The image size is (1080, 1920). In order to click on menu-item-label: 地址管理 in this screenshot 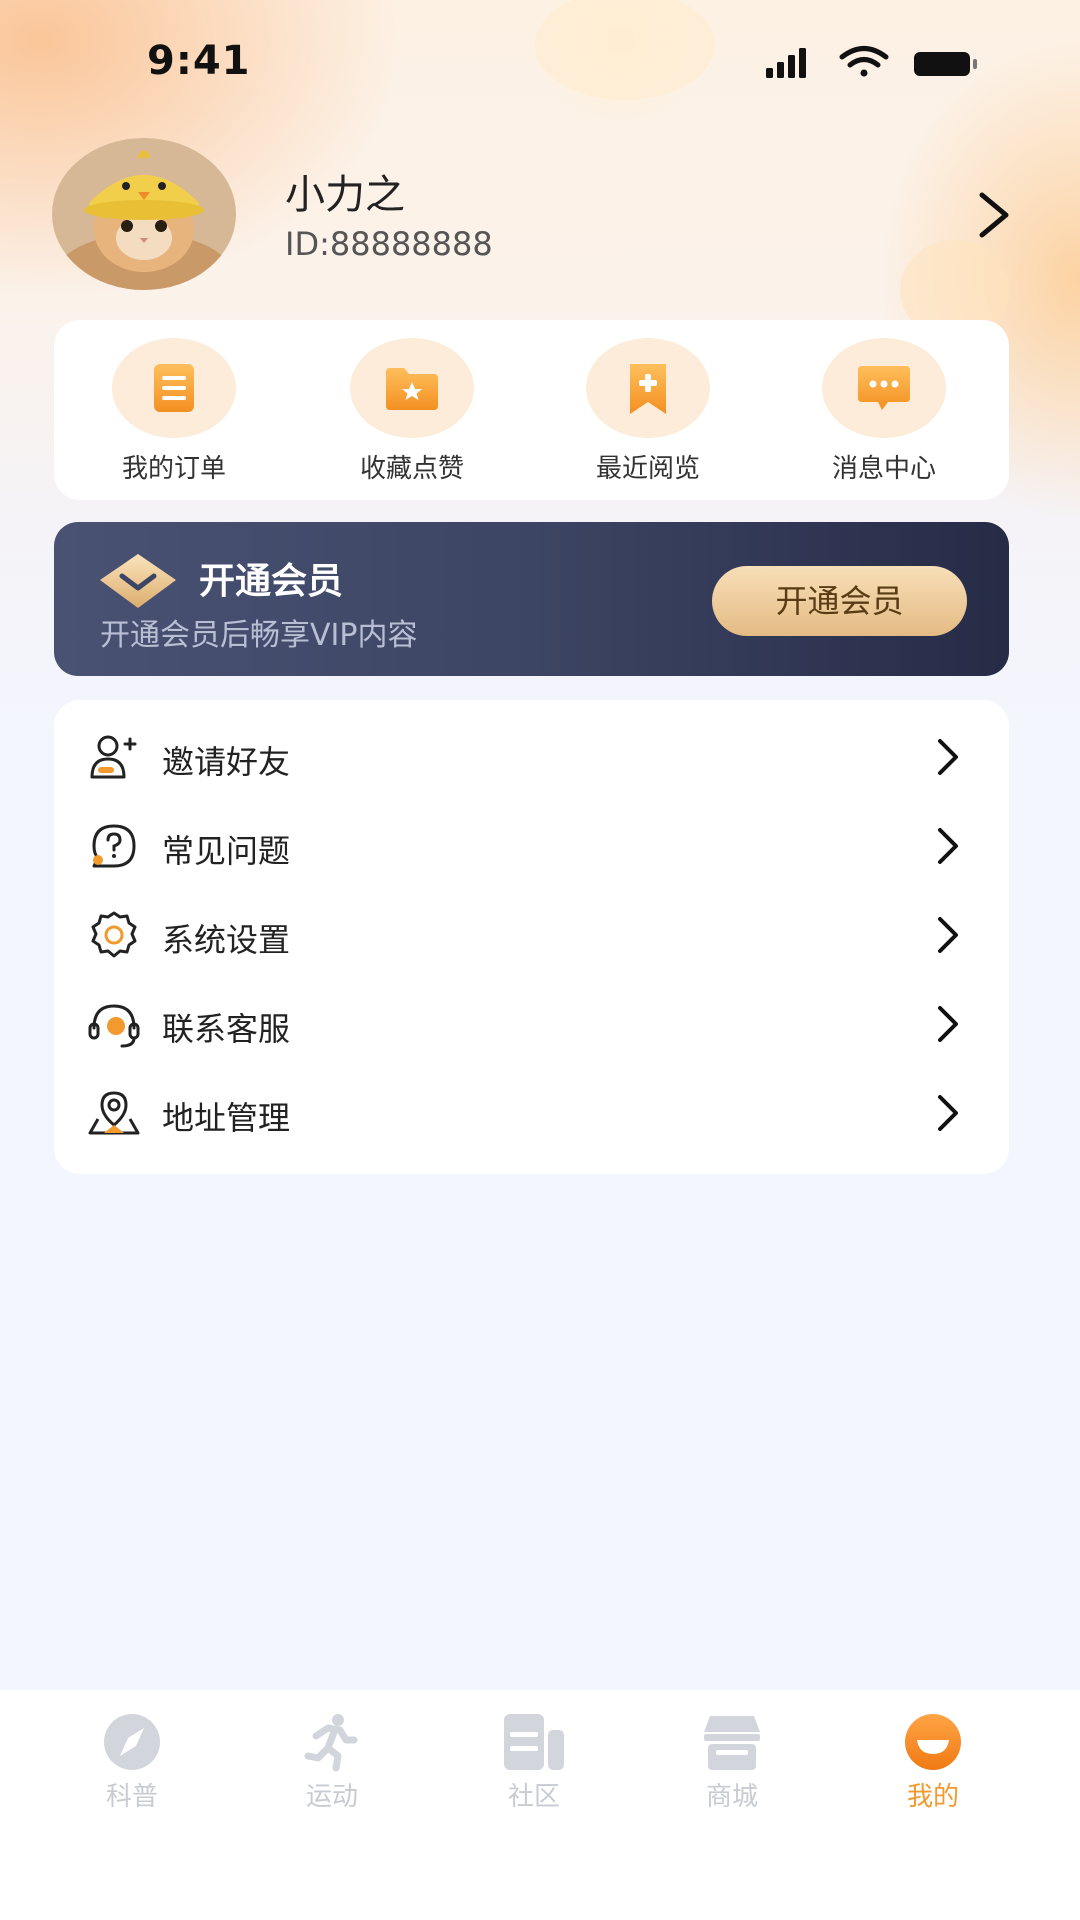, I will do `click(226, 1118)`.